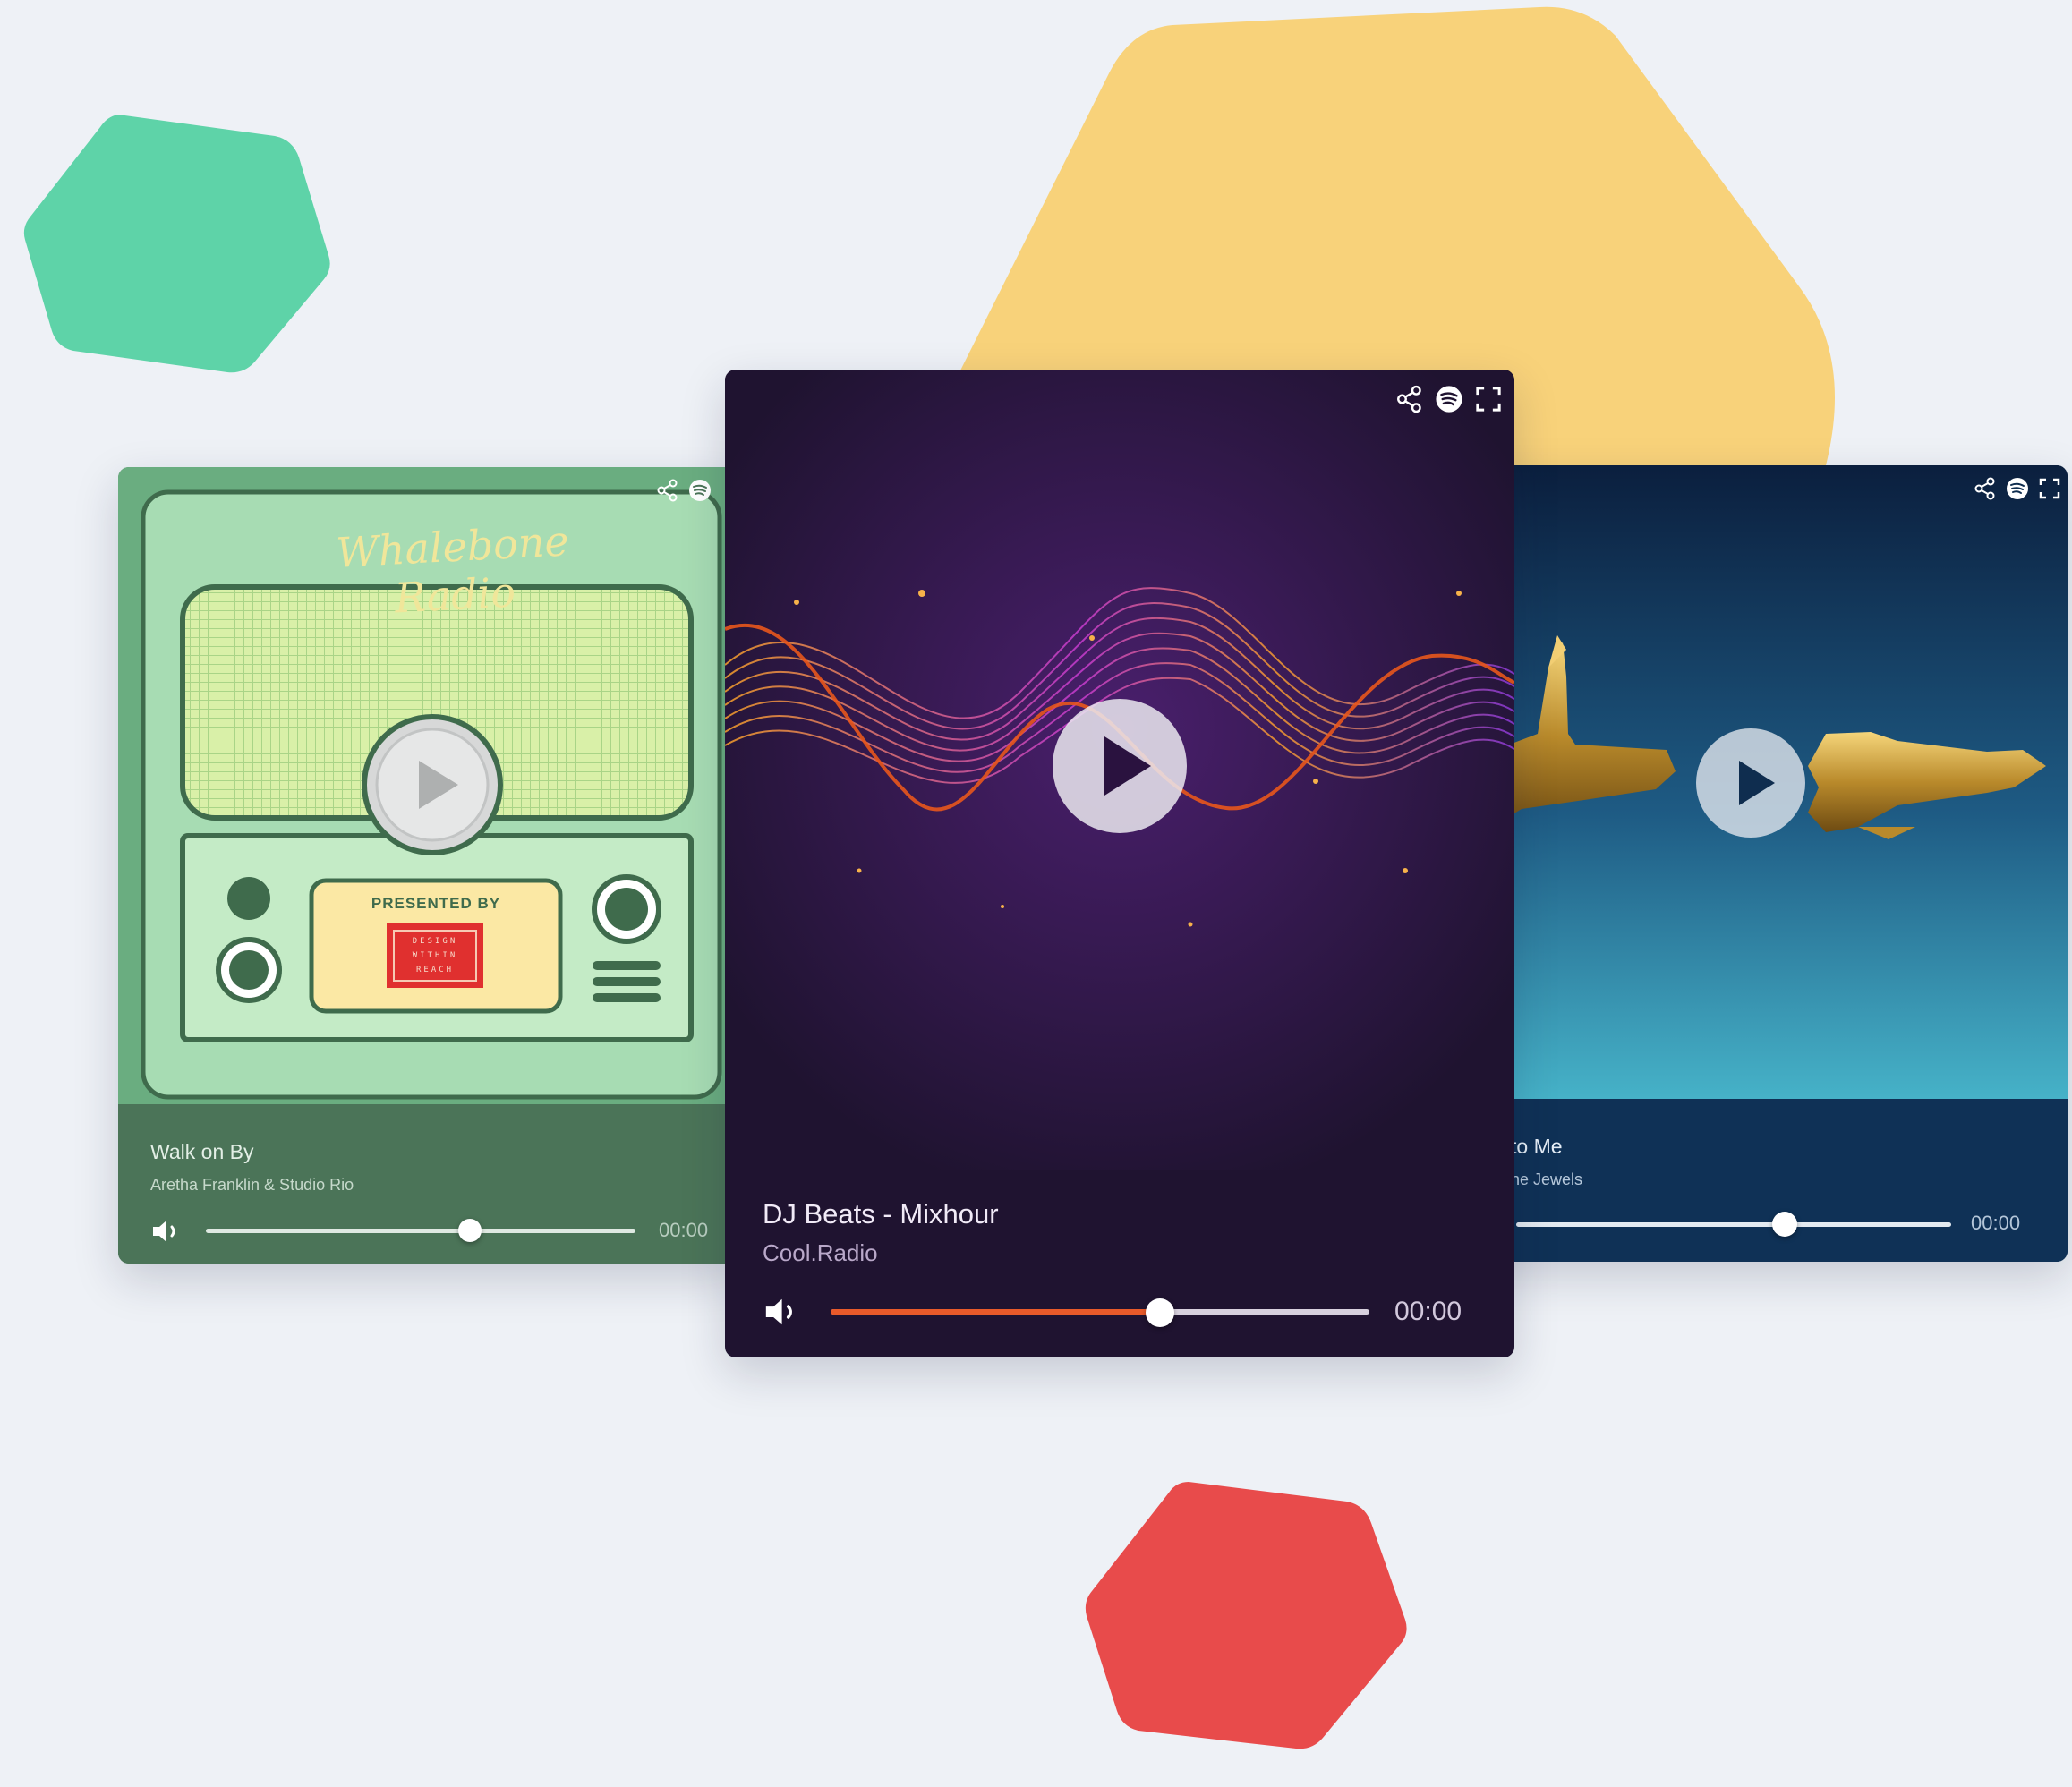 Image resolution: width=2072 pixels, height=1787 pixels. What do you see at coordinates (1537, 1146) in the screenshot?
I see `track-title: to Me` at bounding box center [1537, 1146].